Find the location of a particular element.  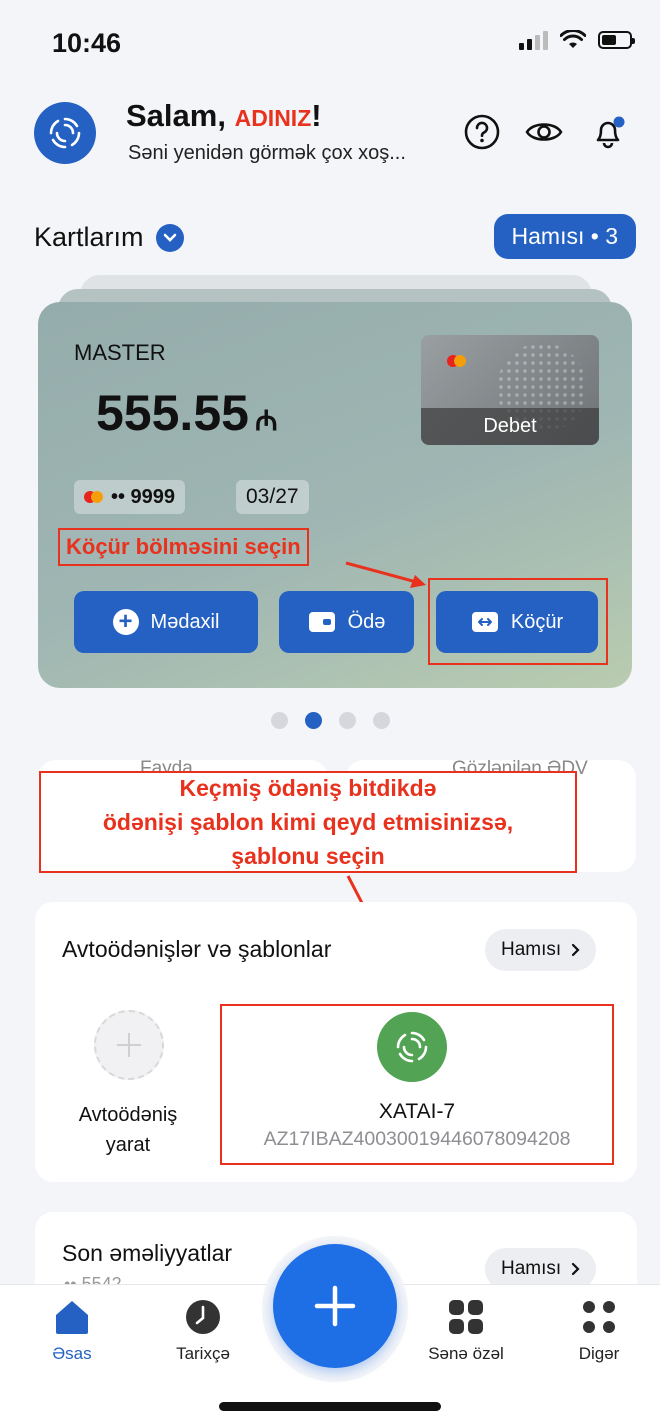

home-indicator is located at coordinates (330, 1406).